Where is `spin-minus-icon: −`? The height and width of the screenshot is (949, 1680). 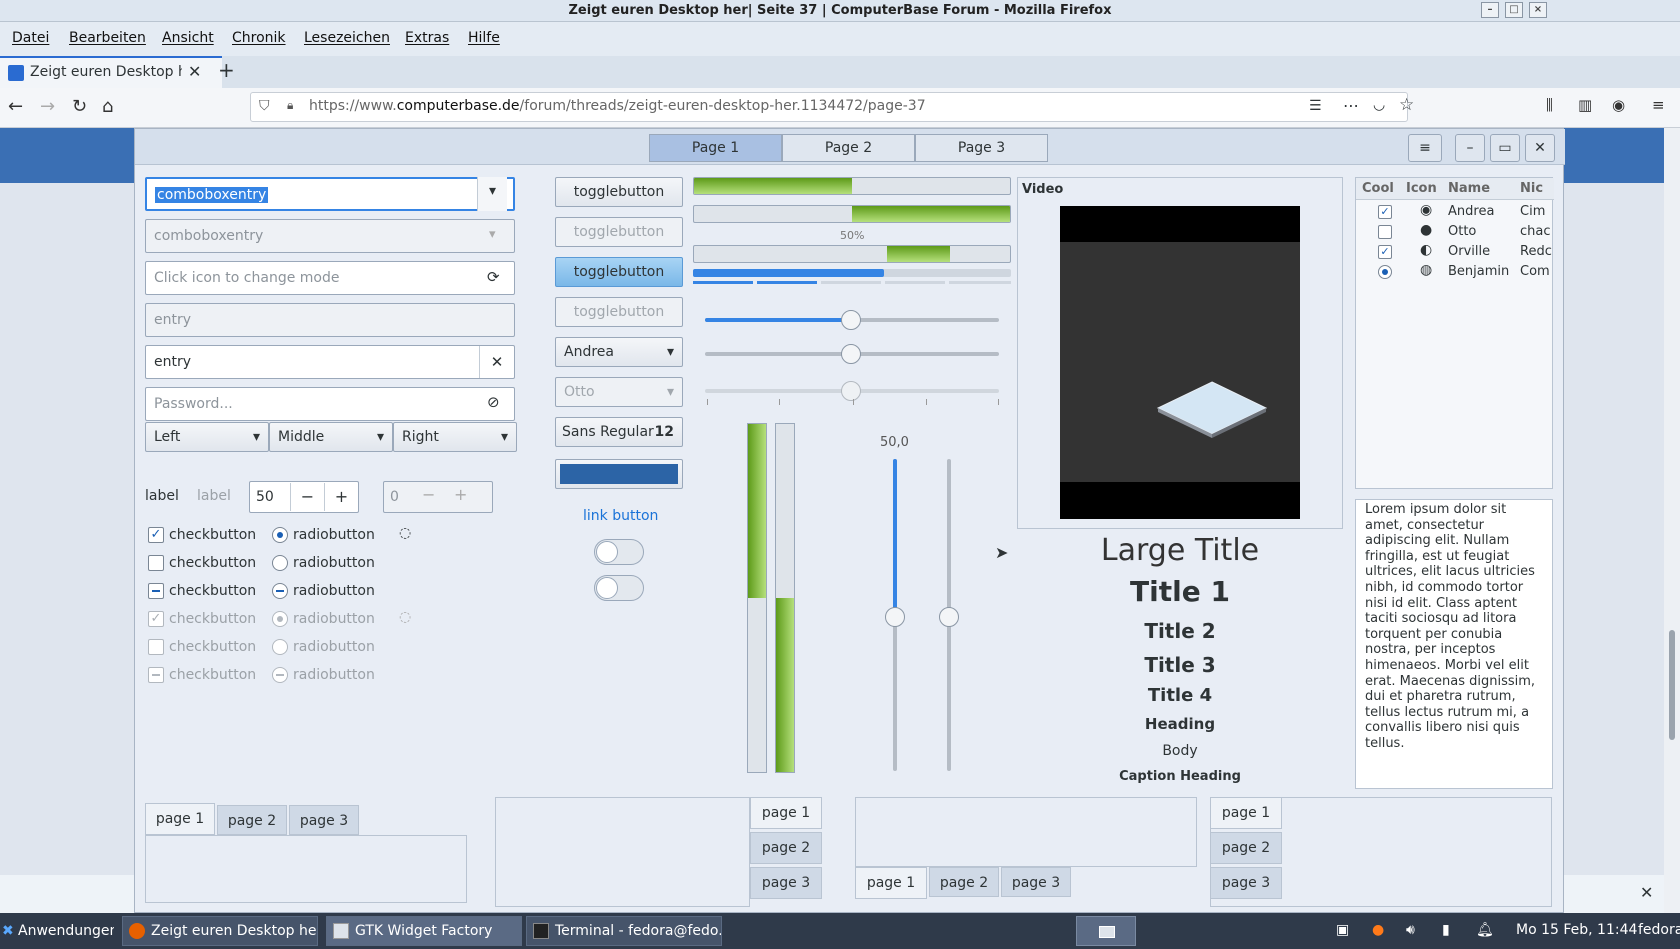
spin-minus-icon: − is located at coordinates (307, 497).